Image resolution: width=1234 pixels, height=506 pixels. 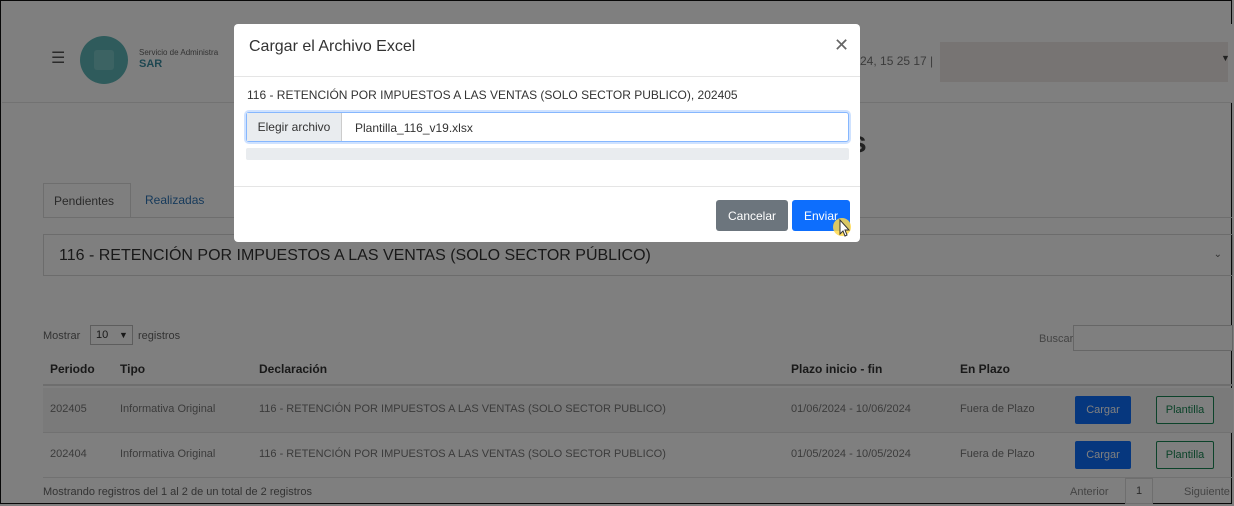 I want to click on file-input: Elegir archivo Plantilla_116_v19.xlsx, so click(x=547, y=127).